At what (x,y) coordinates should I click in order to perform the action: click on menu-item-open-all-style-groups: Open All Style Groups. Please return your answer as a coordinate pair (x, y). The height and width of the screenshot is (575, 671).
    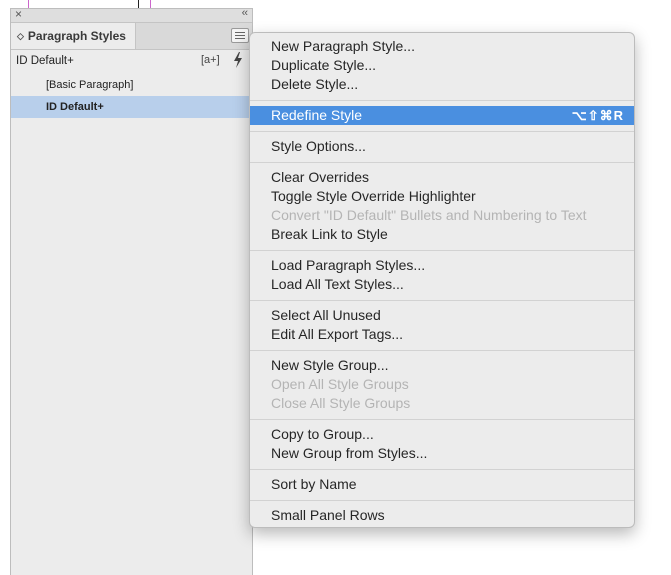
    Looking at the image, I should click on (340, 384).